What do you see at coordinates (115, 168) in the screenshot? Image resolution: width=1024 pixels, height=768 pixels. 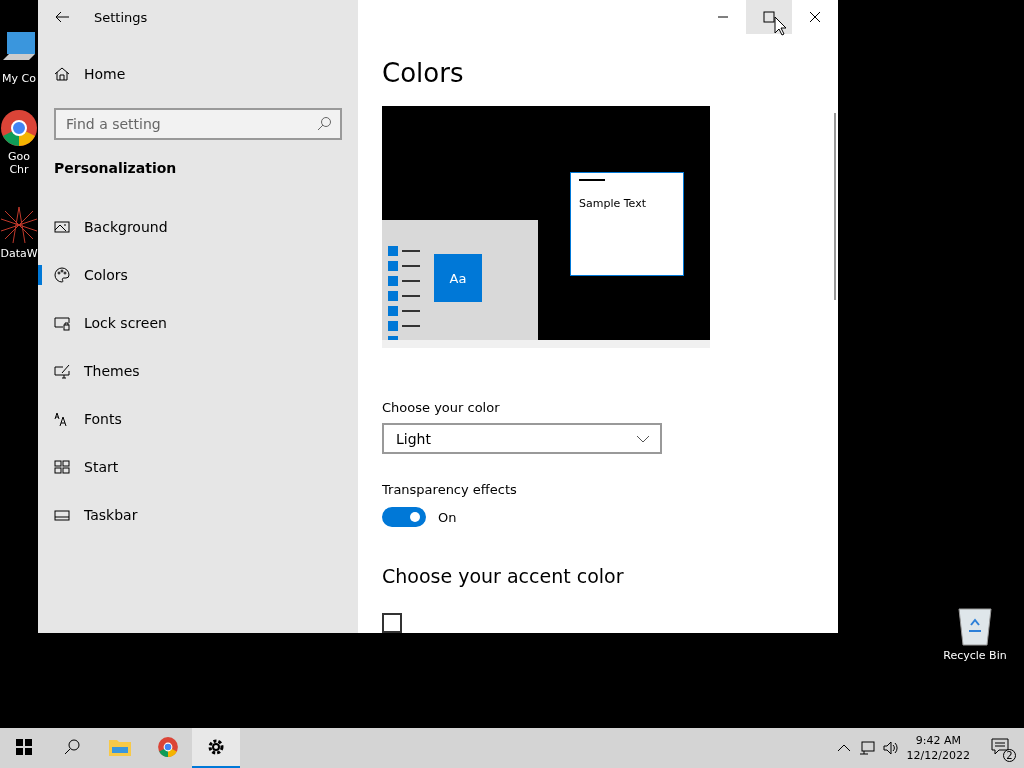 I see `section-heading: Personalization` at bounding box center [115, 168].